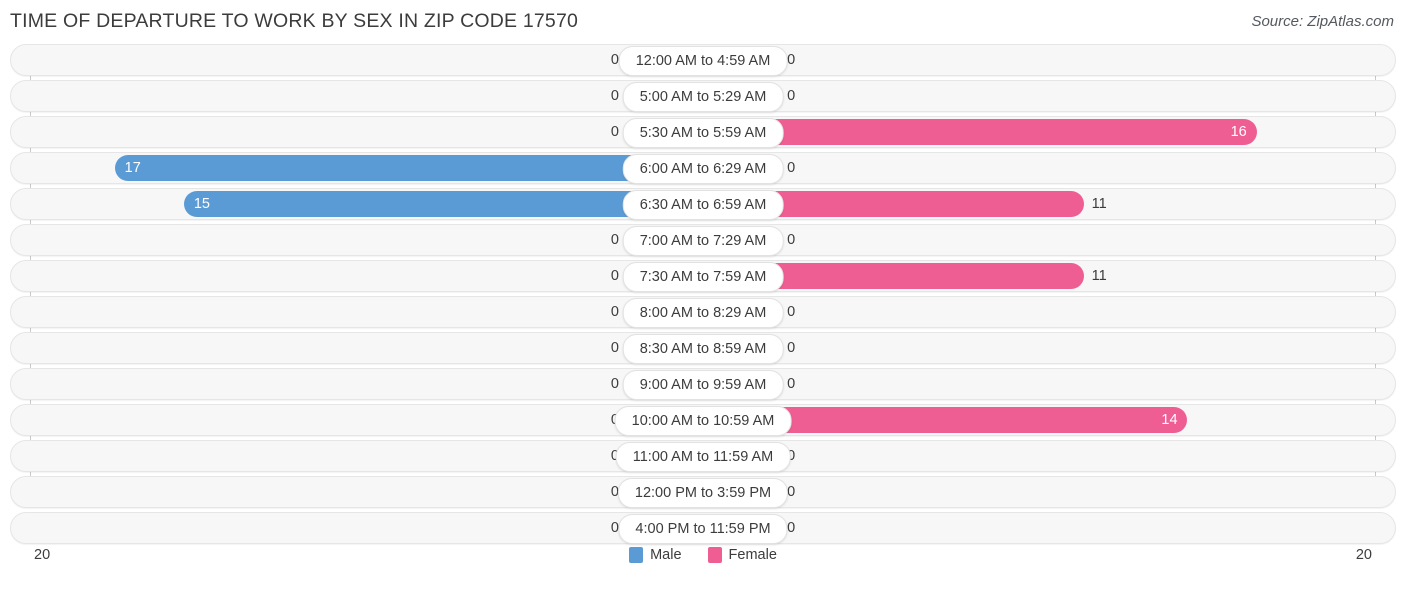  I want to click on female-value-label: 16, so click(1238, 132).